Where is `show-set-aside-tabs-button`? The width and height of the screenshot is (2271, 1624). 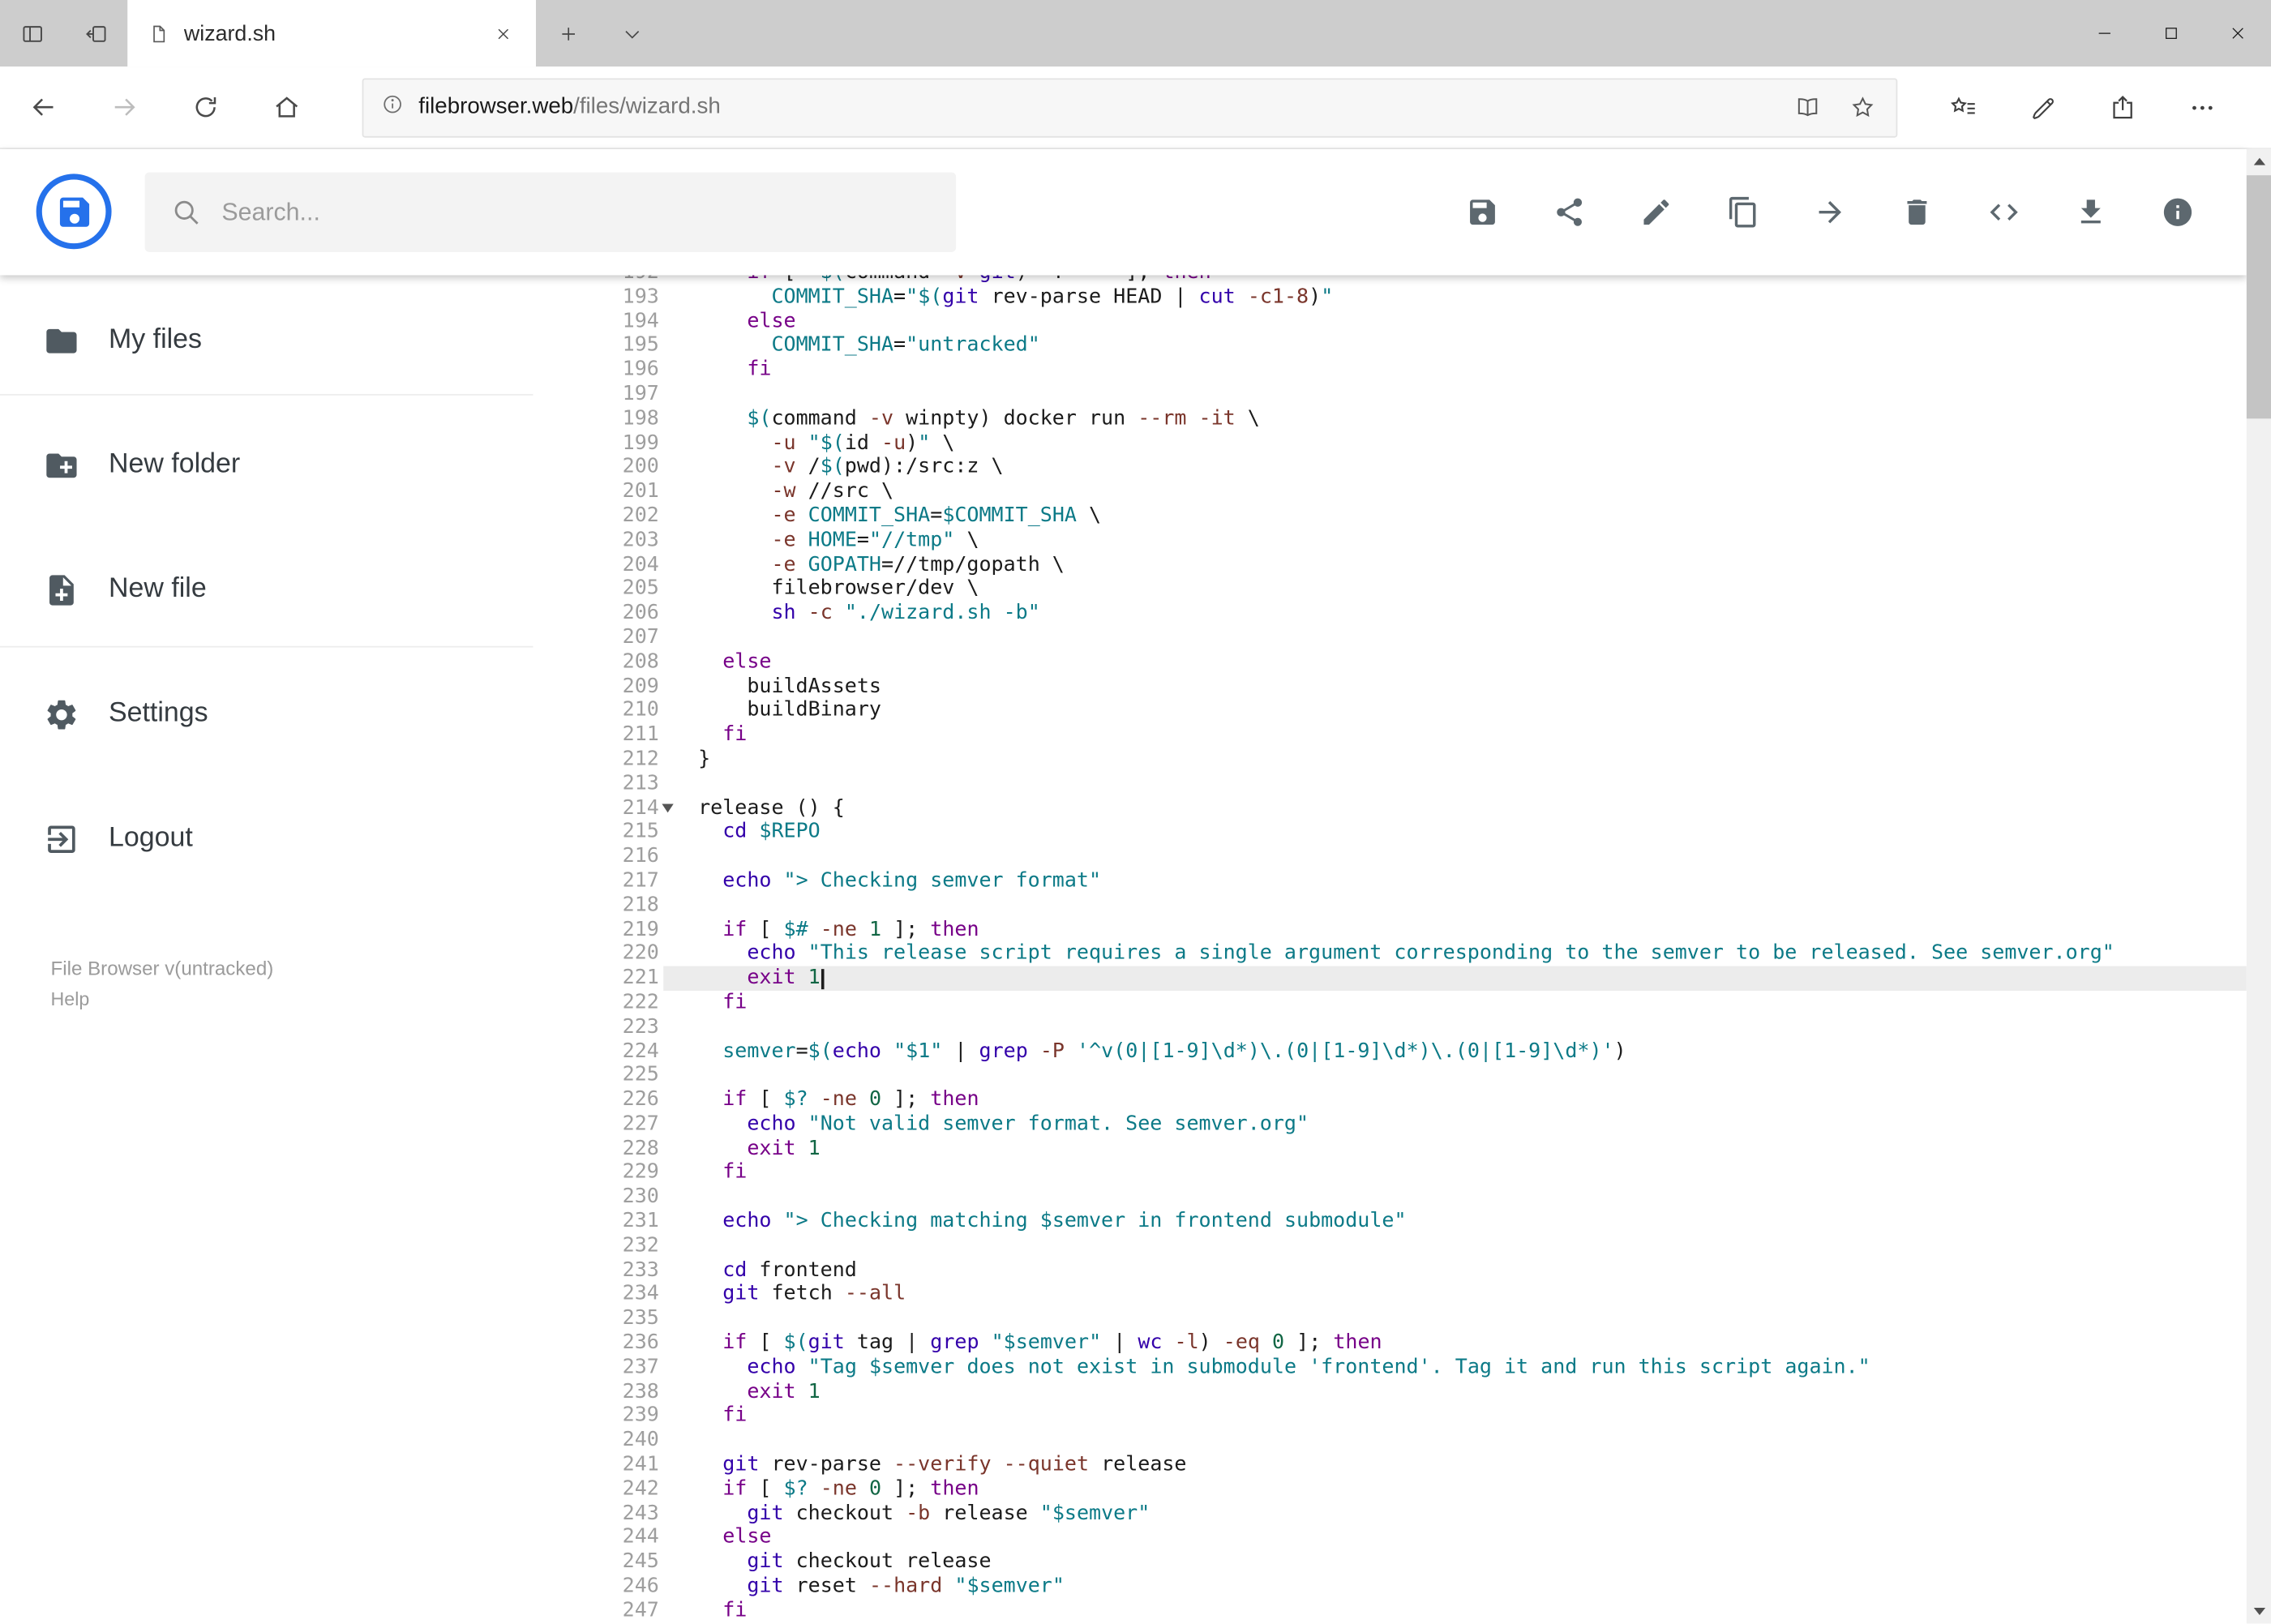
show-set-aside-tabs-button is located at coordinates (32, 33).